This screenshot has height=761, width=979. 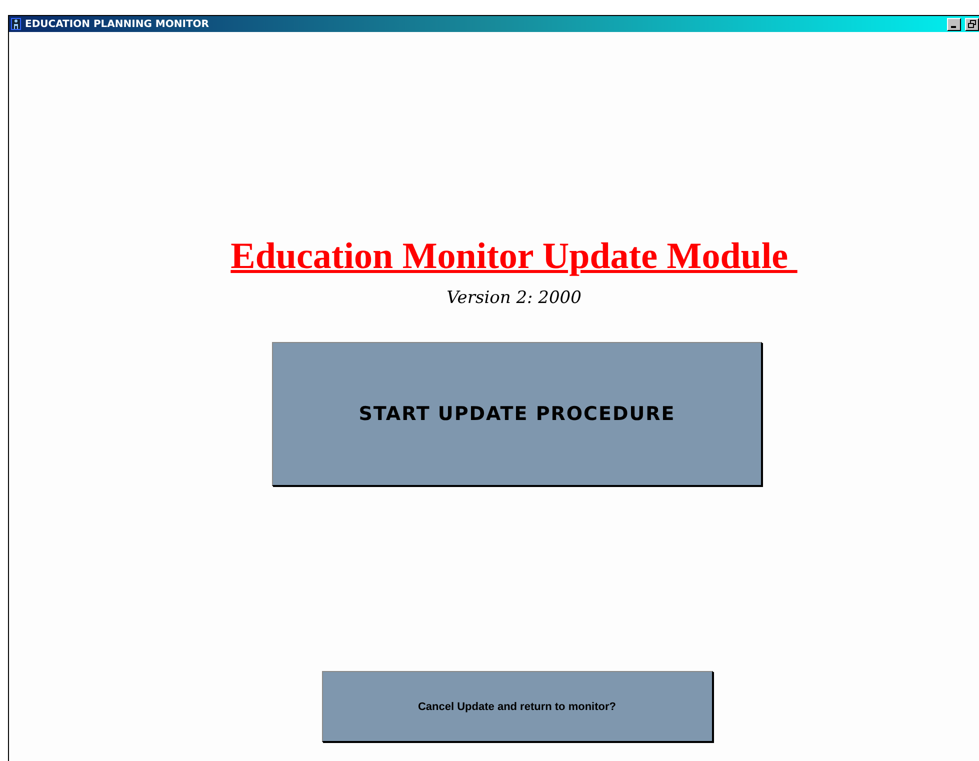 I want to click on restore-button, so click(x=972, y=24).